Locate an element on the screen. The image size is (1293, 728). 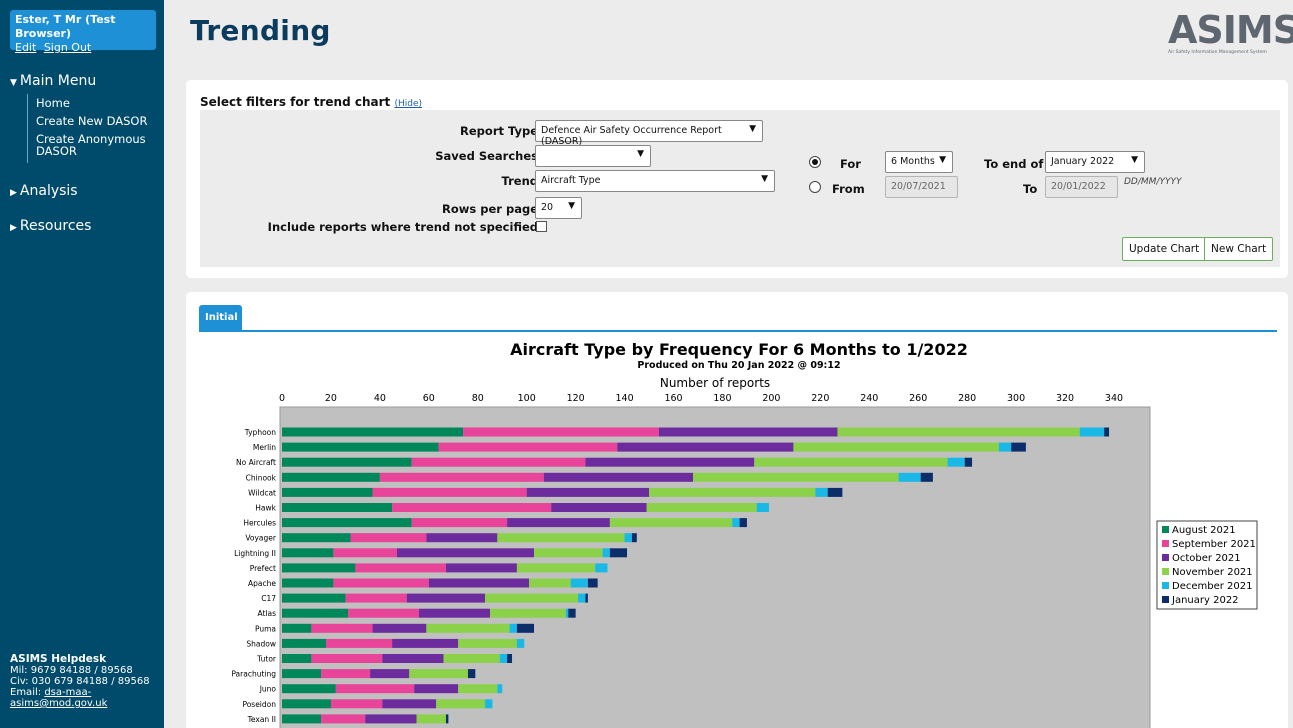
trend-select: Aircraft Type ▼ is located at coordinates (655, 181).